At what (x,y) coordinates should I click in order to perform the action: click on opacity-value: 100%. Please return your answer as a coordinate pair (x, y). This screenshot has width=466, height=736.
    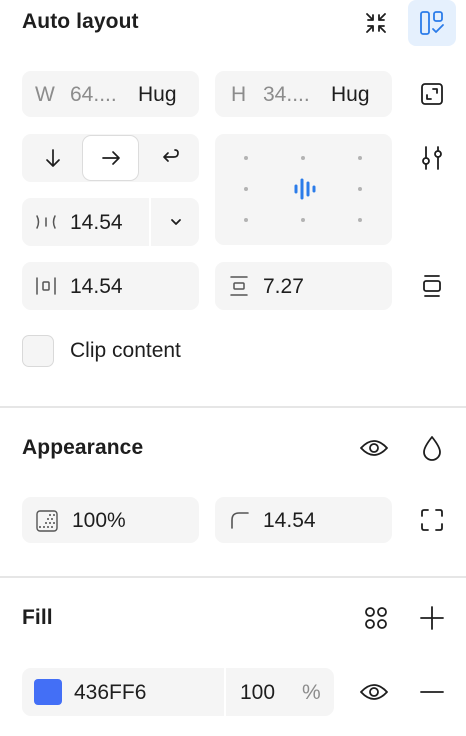
    Looking at the image, I should click on (99, 521).